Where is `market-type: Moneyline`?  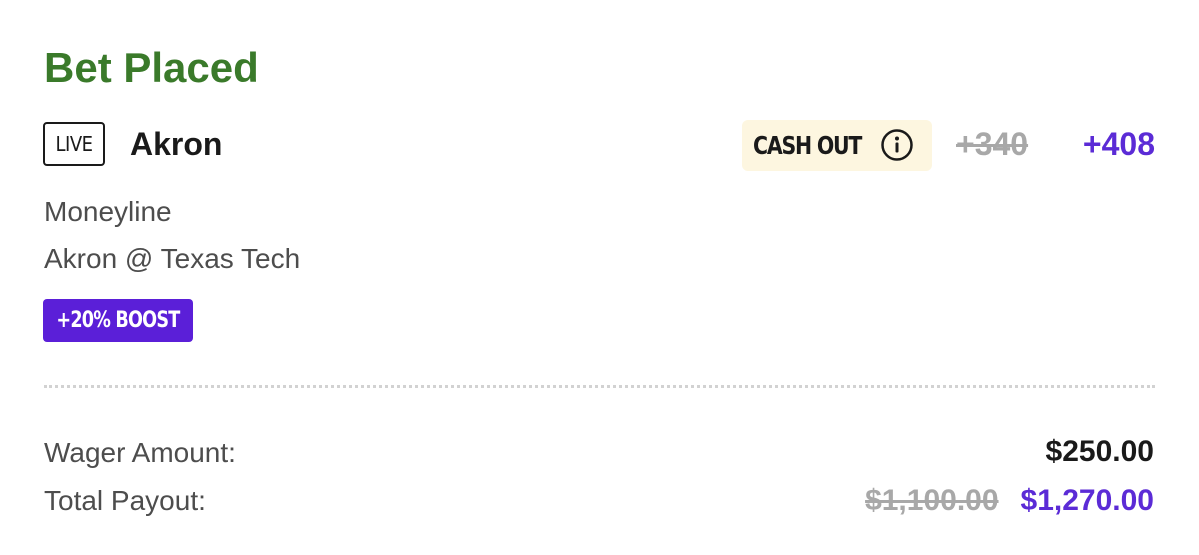
market-type: Moneyline is located at coordinates (108, 211).